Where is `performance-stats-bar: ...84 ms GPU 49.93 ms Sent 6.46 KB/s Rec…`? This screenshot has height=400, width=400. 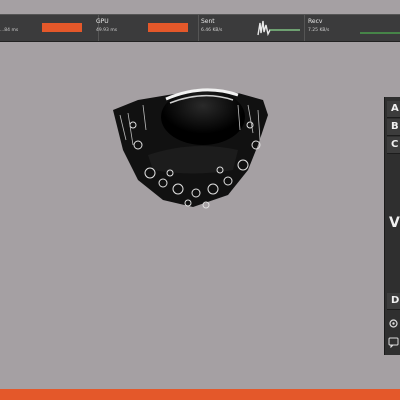 performance-stats-bar: ...84 ms GPU 49.93 ms Sent 6.46 KB/s Rec… is located at coordinates (200, 28).